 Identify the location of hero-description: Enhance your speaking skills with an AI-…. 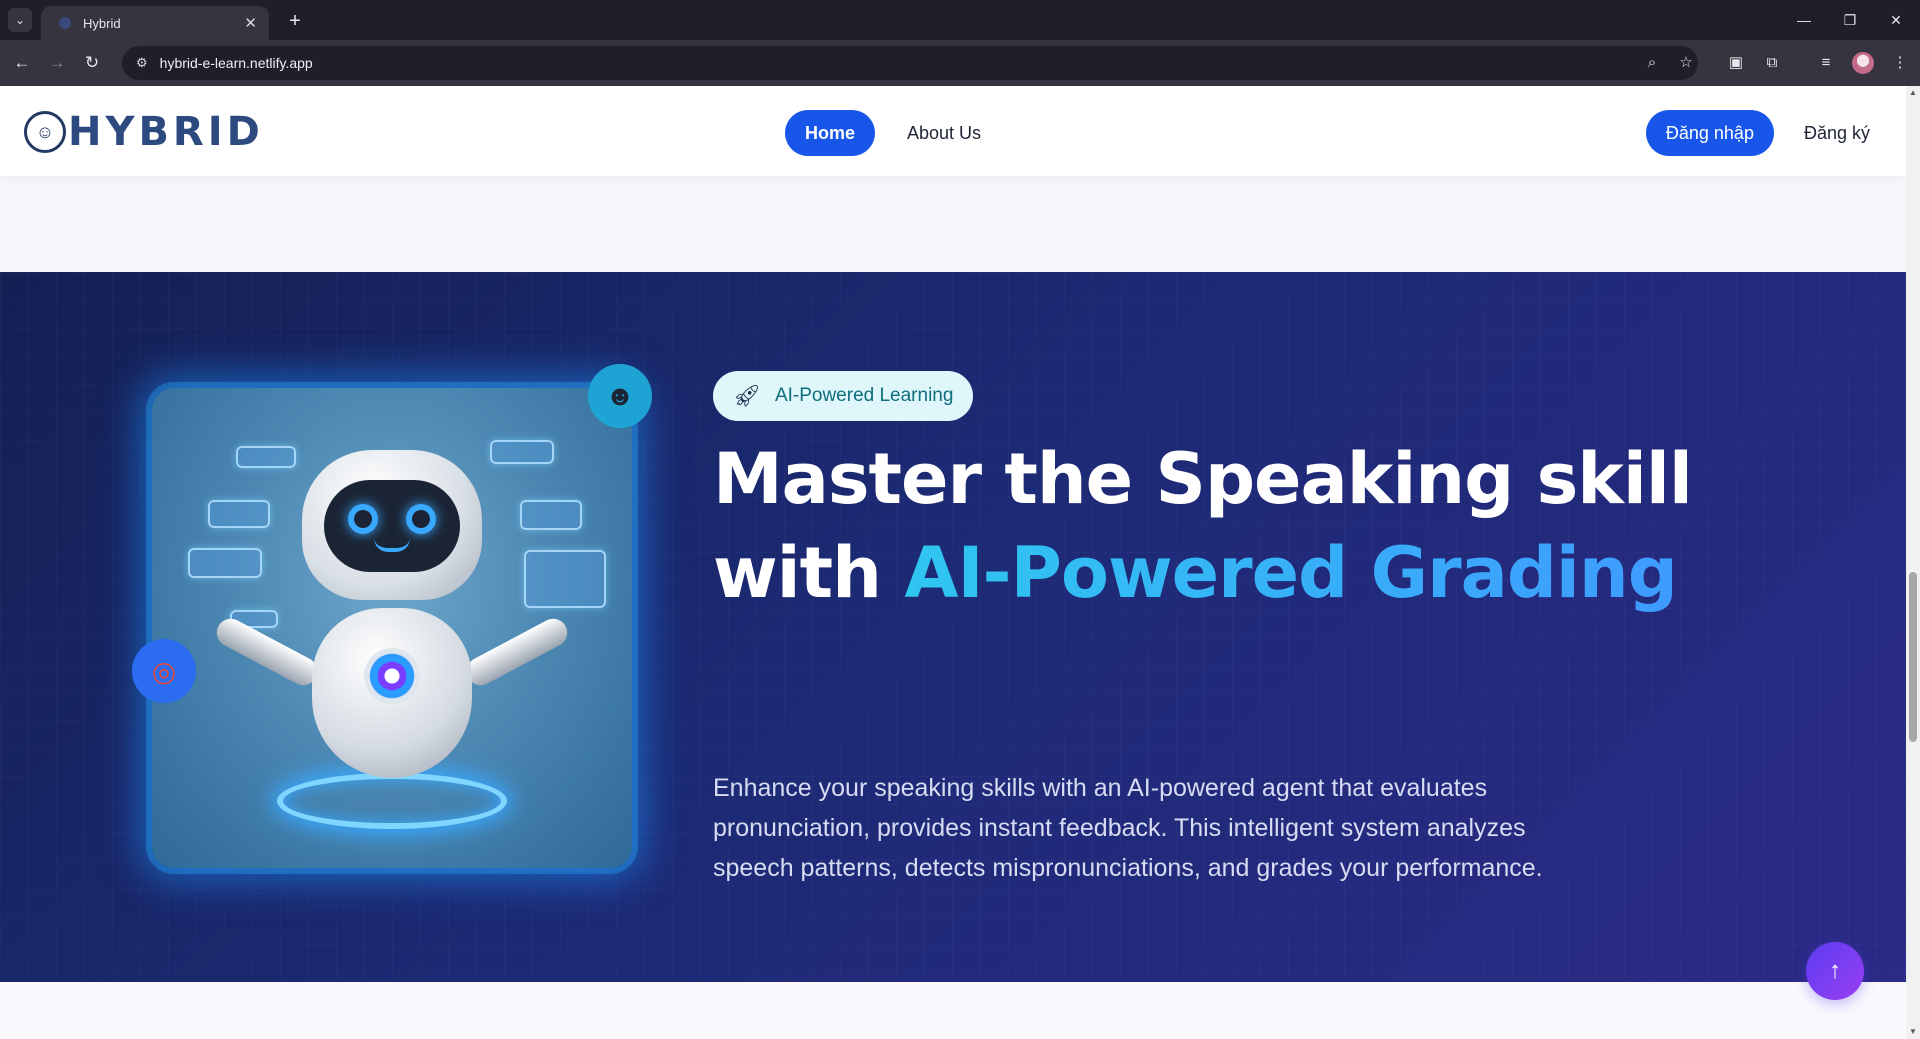
(1128, 828).